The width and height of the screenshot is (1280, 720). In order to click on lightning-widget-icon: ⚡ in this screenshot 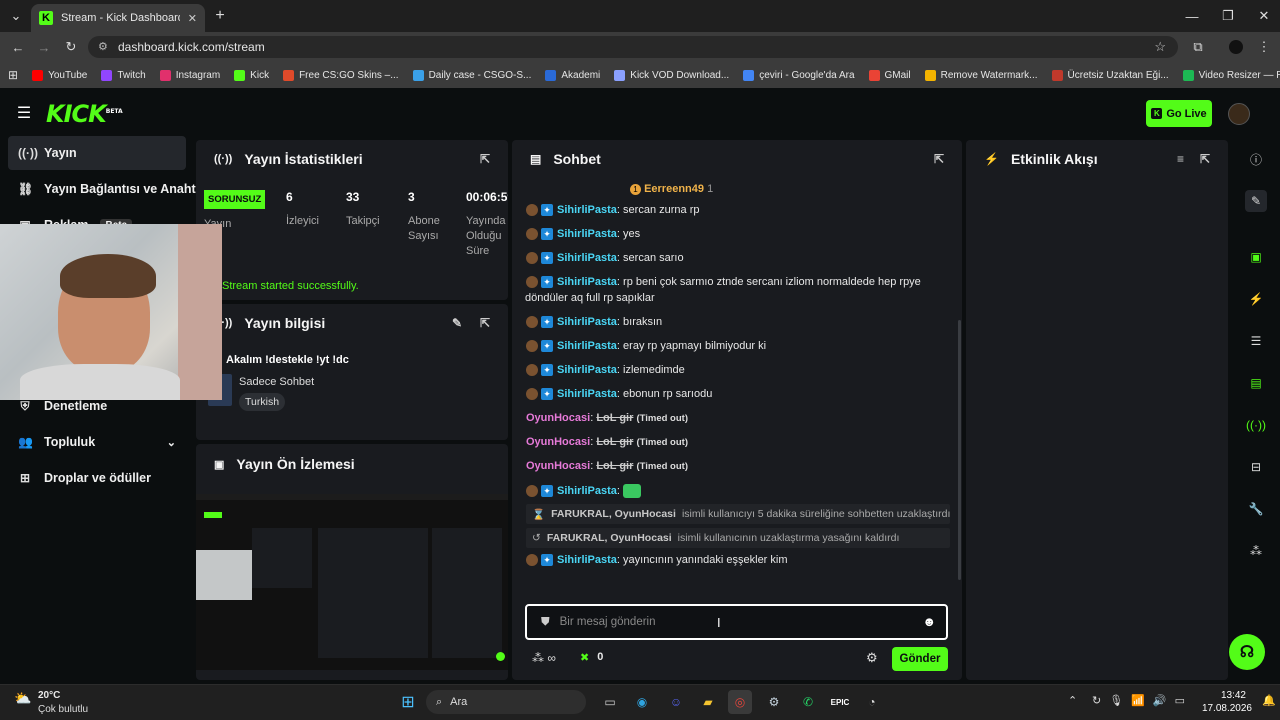, I will do `click(1256, 299)`.